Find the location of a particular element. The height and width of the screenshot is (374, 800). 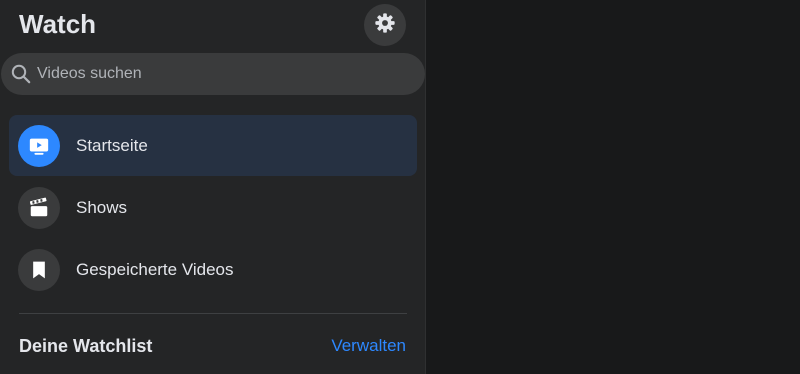

nav-item-label: Gespeicherte Videos is located at coordinates (155, 269).